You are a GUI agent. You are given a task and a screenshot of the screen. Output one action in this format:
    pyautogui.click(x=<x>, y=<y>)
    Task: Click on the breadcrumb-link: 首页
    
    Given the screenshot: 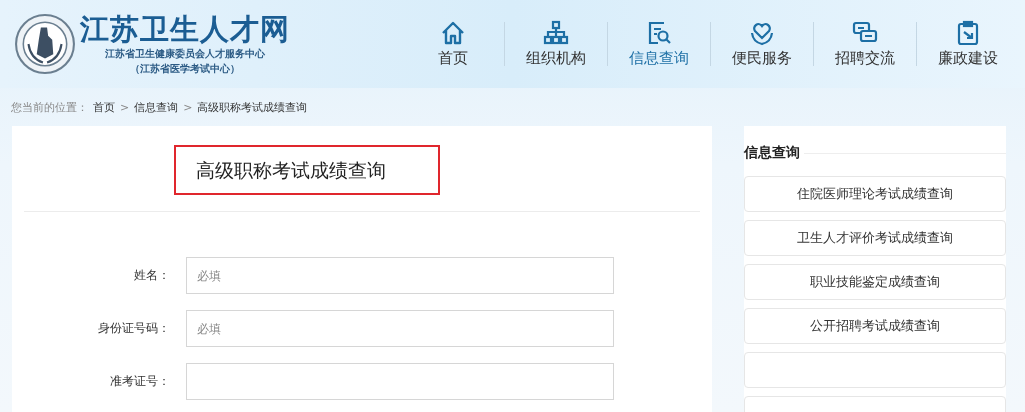 What is the action you would take?
    pyautogui.click(x=104, y=107)
    